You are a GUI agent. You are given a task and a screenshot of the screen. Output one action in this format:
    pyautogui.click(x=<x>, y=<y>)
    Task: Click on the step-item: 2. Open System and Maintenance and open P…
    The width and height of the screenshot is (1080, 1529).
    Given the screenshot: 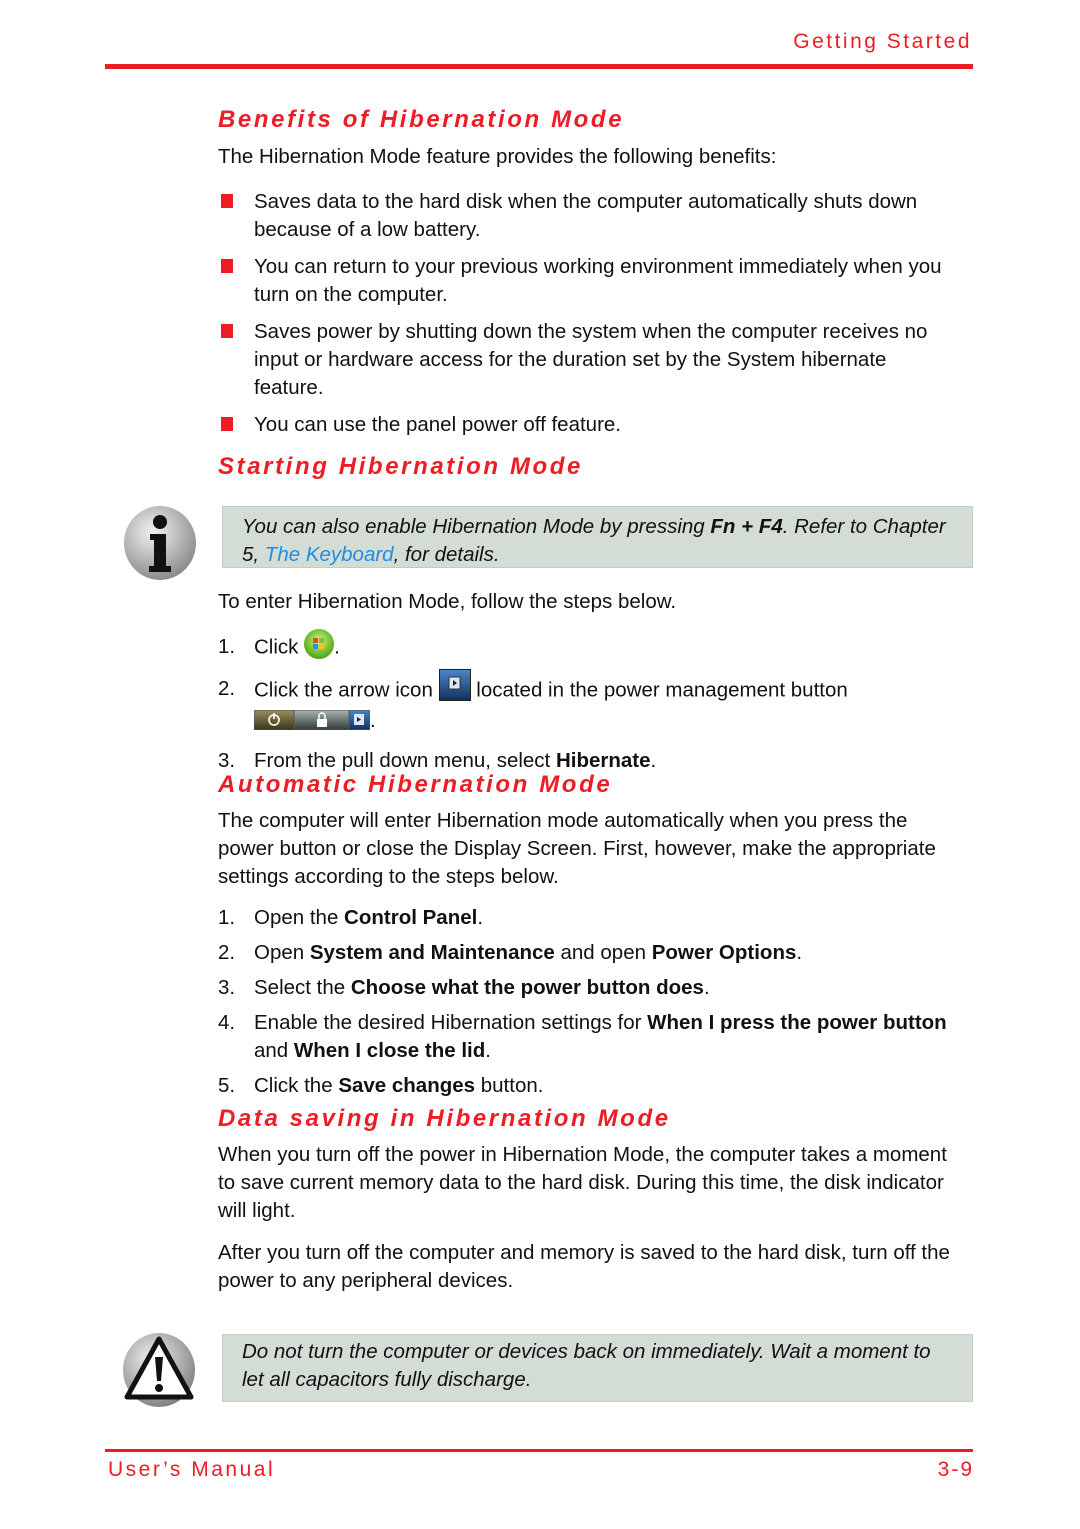 What is the action you would take?
    pyautogui.click(x=510, y=952)
    